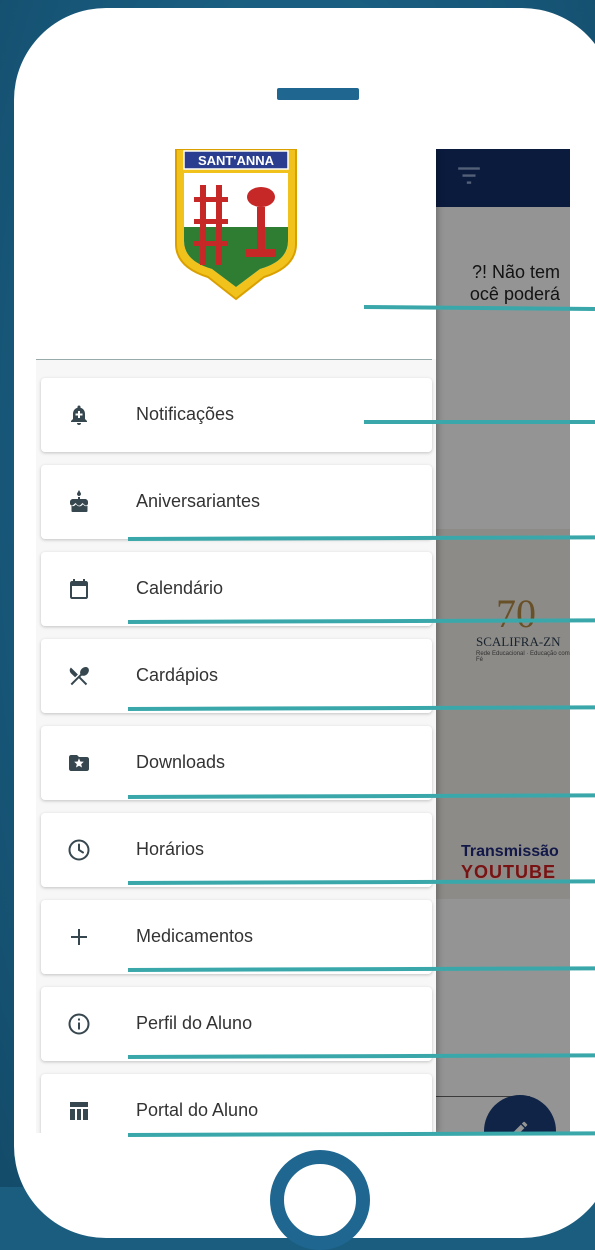 The width and height of the screenshot is (595, 1250). What do you see at coordinates (236, 850) in the screenshot?
I see `menu-item-horarios: Horários` at bounding box center [236, 850].